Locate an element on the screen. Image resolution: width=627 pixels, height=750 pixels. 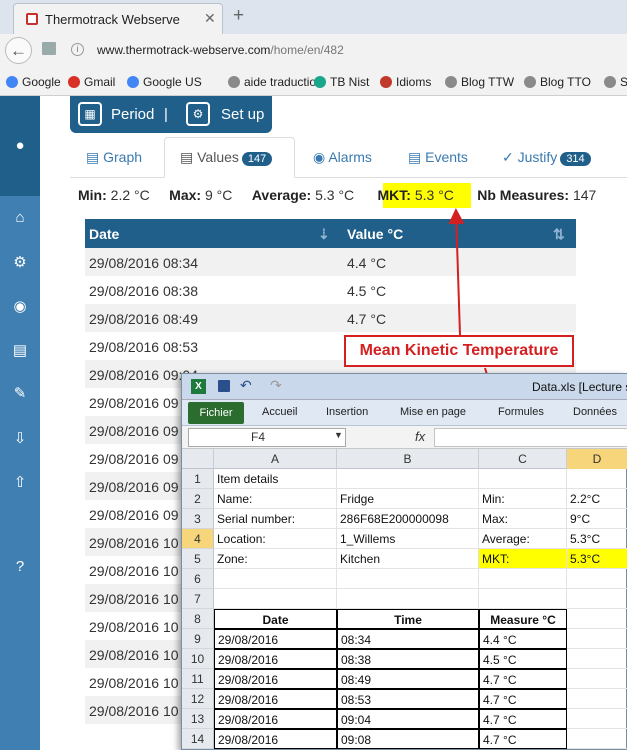
column-header: A is located at coordinates (275, 459).